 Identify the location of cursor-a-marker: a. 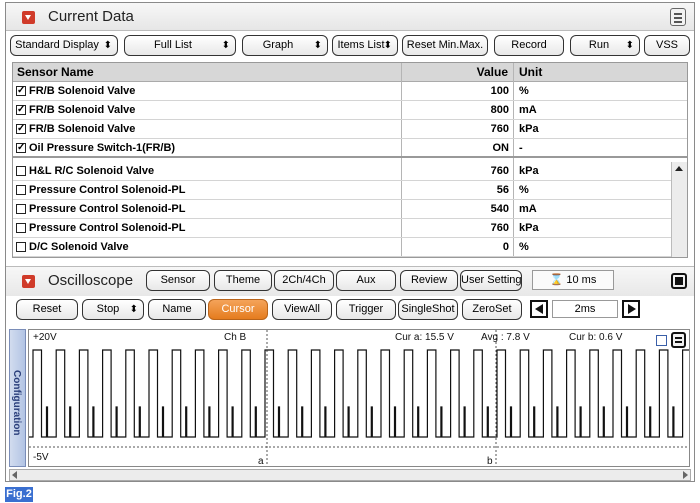
(261, 461).